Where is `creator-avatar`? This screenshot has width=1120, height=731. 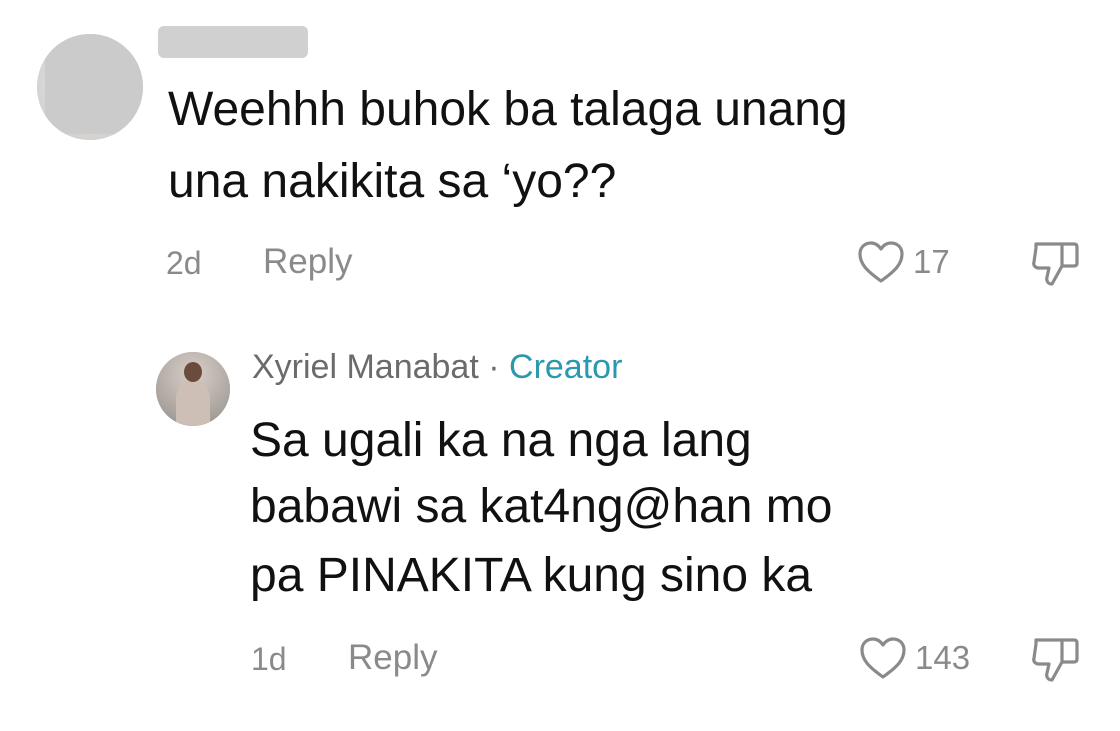
creator-avatar is located at coordinates (193, 389).